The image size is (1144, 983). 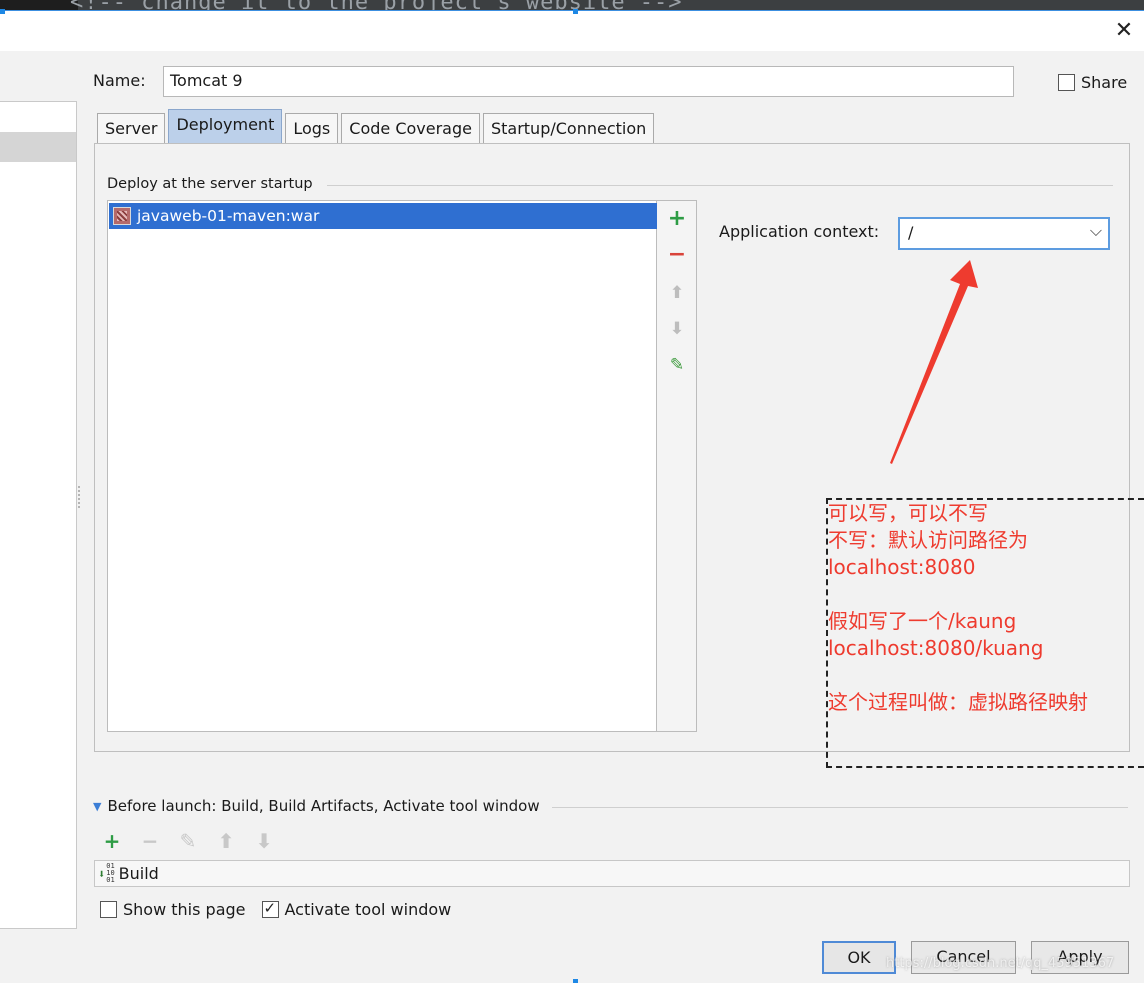 I want to click on list-item: javaweb-01-maven:war, so click(x=383, y=216).